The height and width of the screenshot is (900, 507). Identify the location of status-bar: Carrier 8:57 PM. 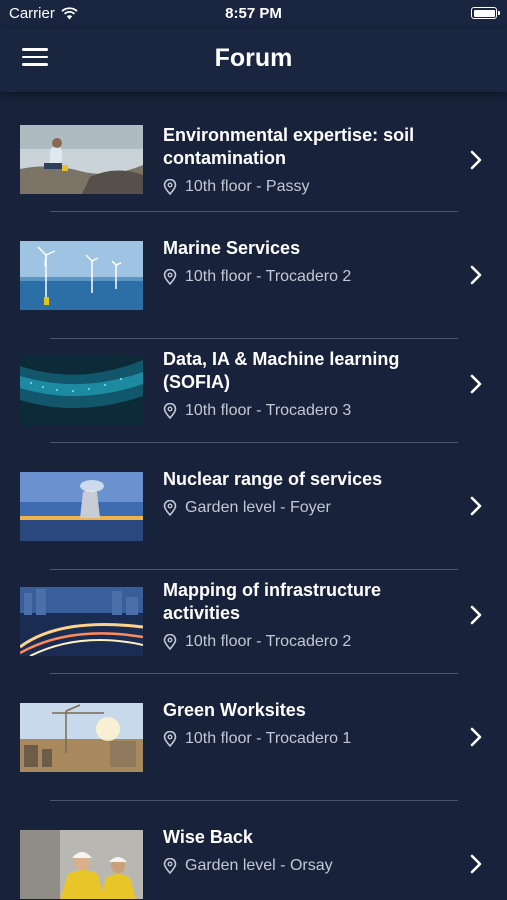
(253, 14).